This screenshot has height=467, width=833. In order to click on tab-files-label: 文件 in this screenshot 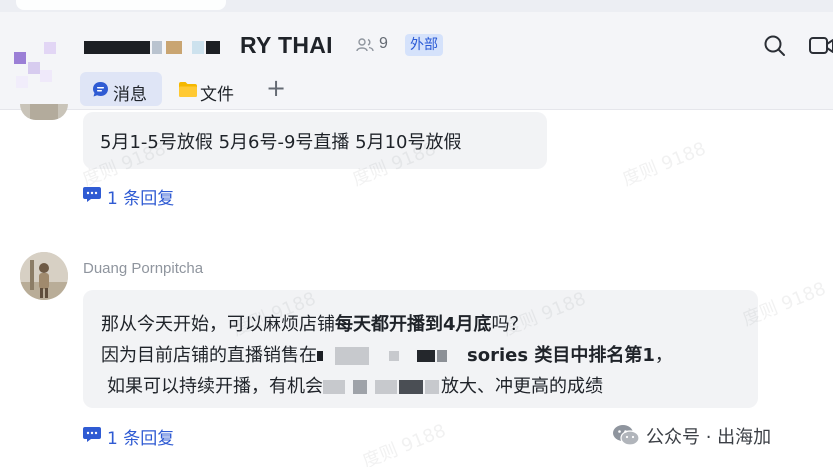, I will do `click(217, 95)`.